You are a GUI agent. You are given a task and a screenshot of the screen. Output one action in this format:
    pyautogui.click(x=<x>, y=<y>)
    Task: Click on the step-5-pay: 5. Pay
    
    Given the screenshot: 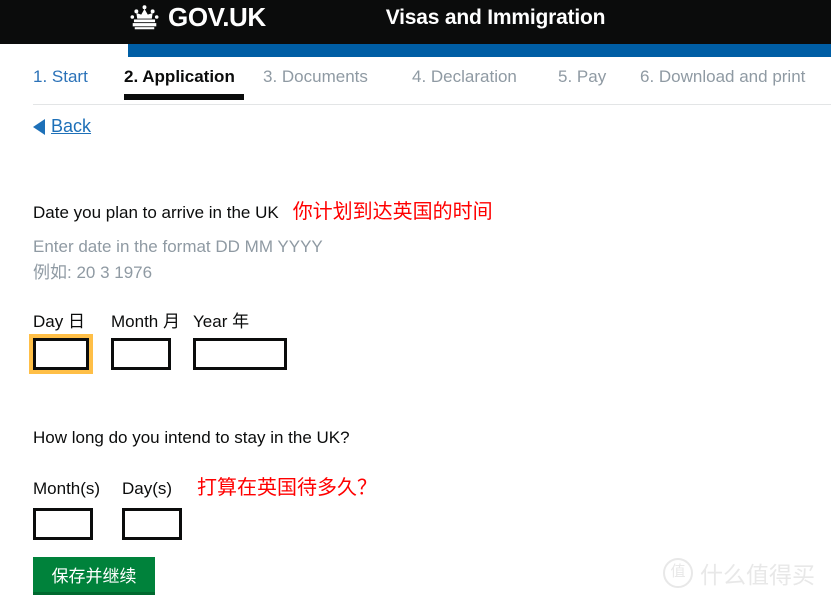 What is the action you would take?
    pyautogui.click(x=582, y=77)
    